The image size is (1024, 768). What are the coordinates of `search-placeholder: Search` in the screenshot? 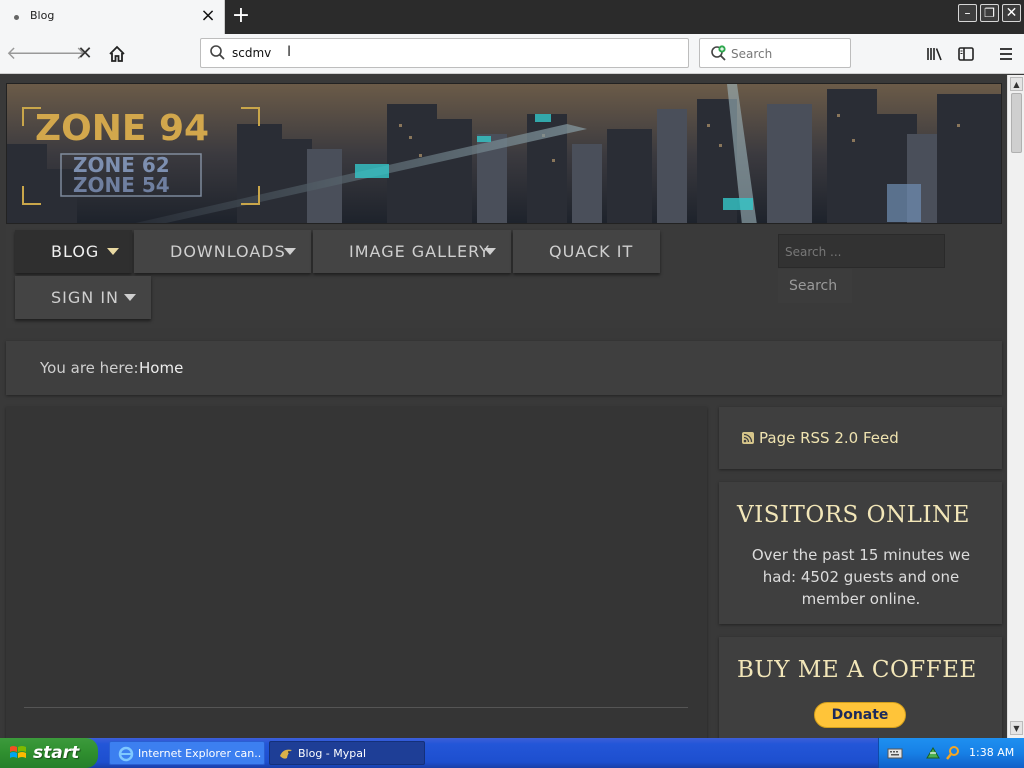 It's located at (752, 54).